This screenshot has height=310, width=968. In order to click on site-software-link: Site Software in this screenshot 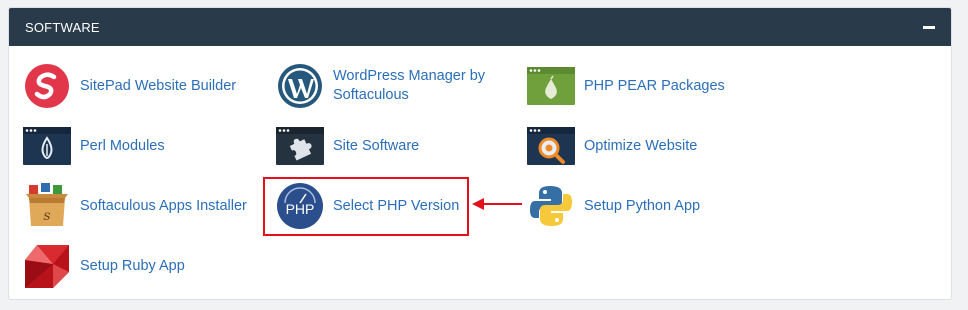, I will do `click(347, 146)`.